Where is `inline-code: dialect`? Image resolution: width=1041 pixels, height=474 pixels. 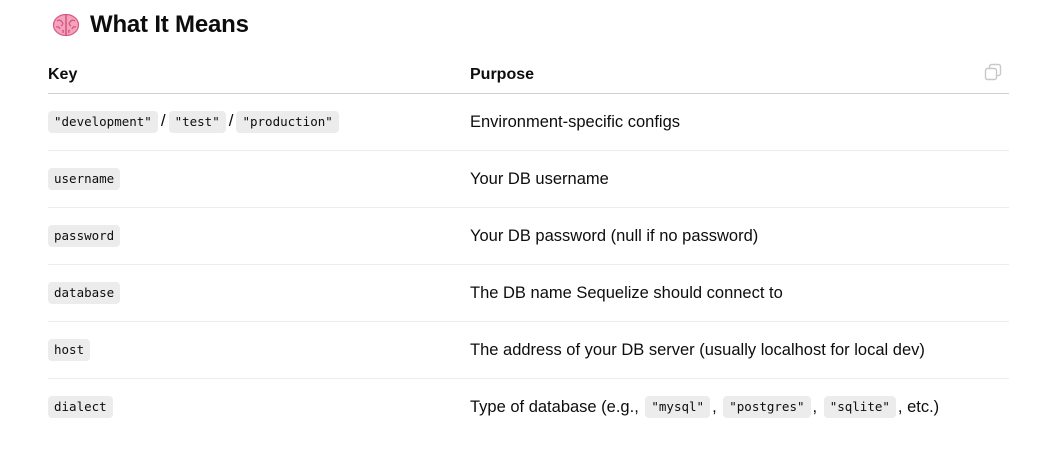
inline-code: dialect is located at coordinates (80, 407).